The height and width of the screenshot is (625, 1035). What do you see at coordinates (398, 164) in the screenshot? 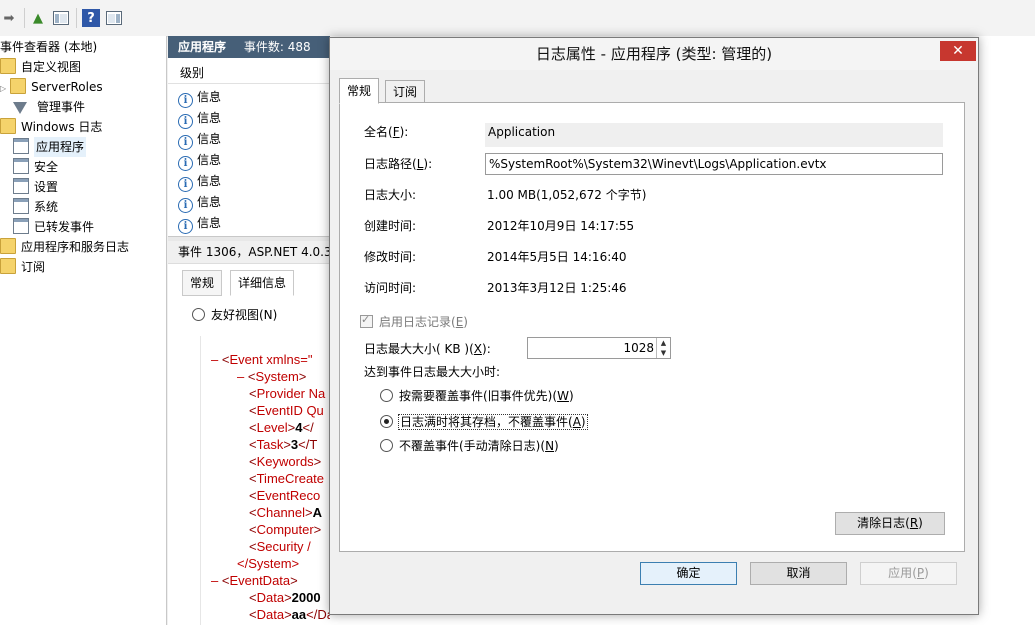
I see `log-path-label: 日志路径(L):` at bounding box center [398, 164].